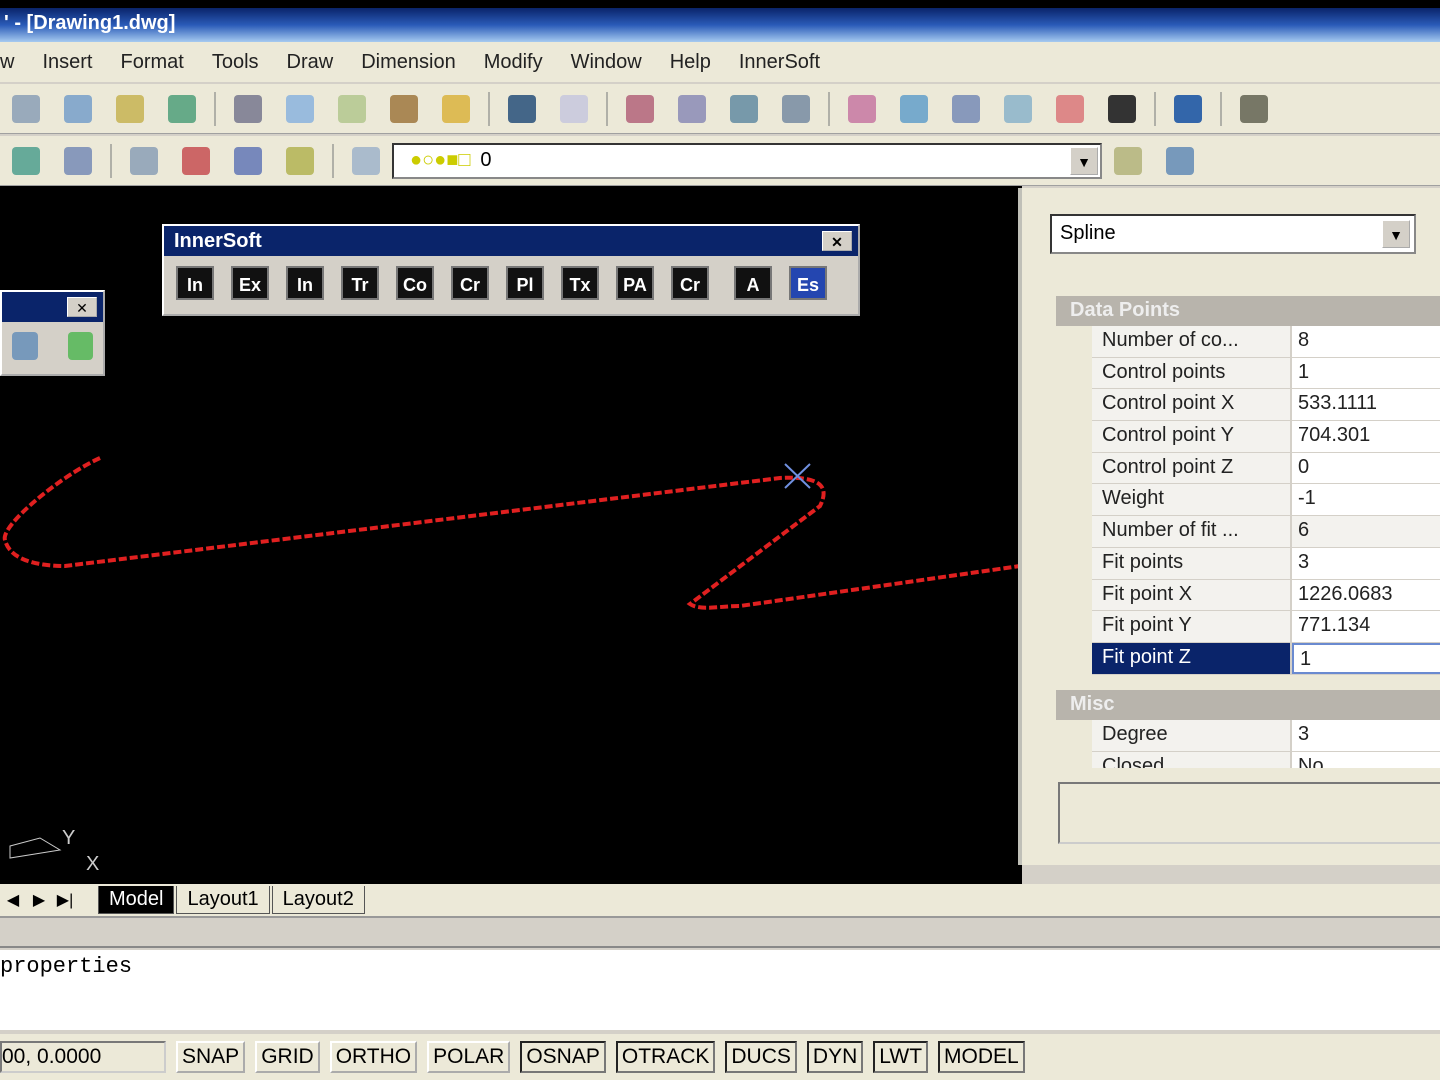 Image resolution: width=1440 pixels, height=1080 pixels. Describe the element at coordinates (235, 62) in the screenshot. I see `menu-tools: Tools` at that location.